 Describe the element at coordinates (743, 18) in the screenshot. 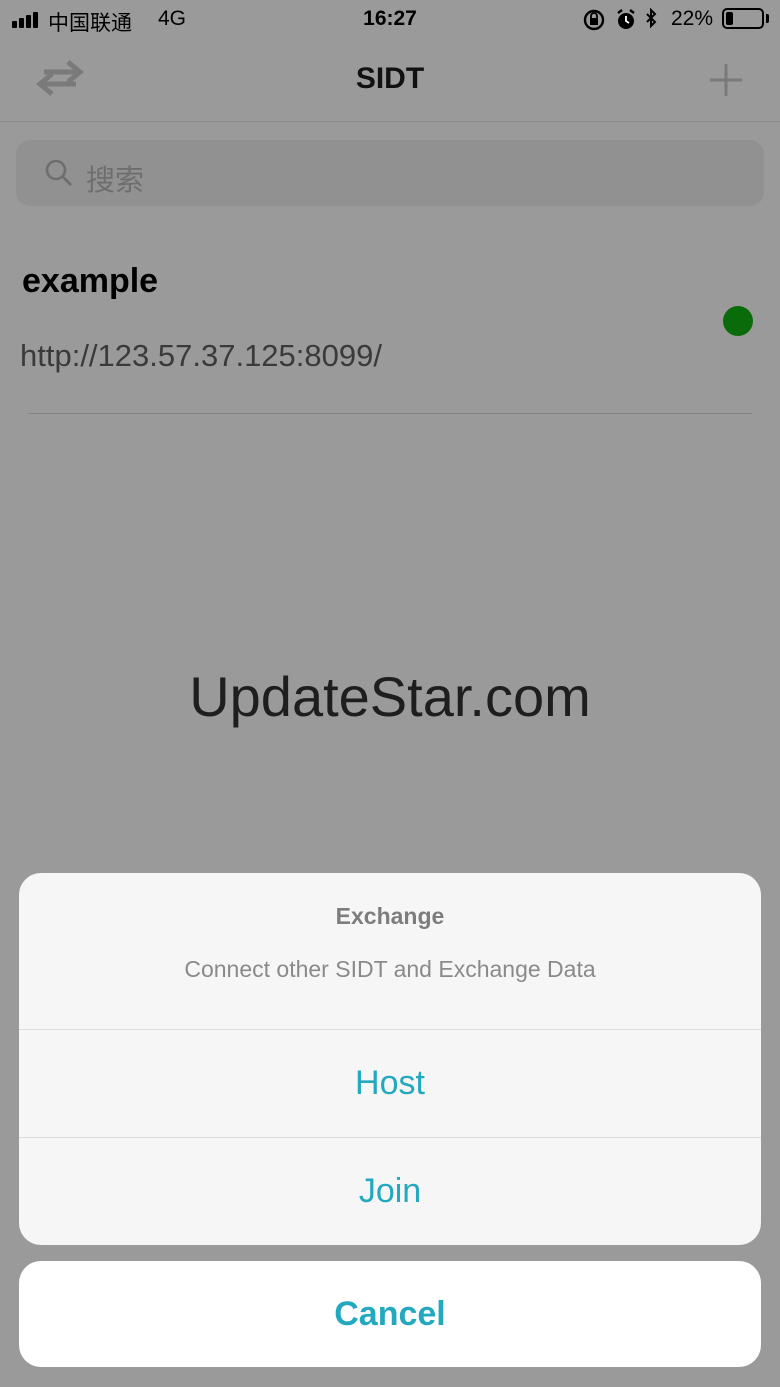

I see `battery-icon` at that location.